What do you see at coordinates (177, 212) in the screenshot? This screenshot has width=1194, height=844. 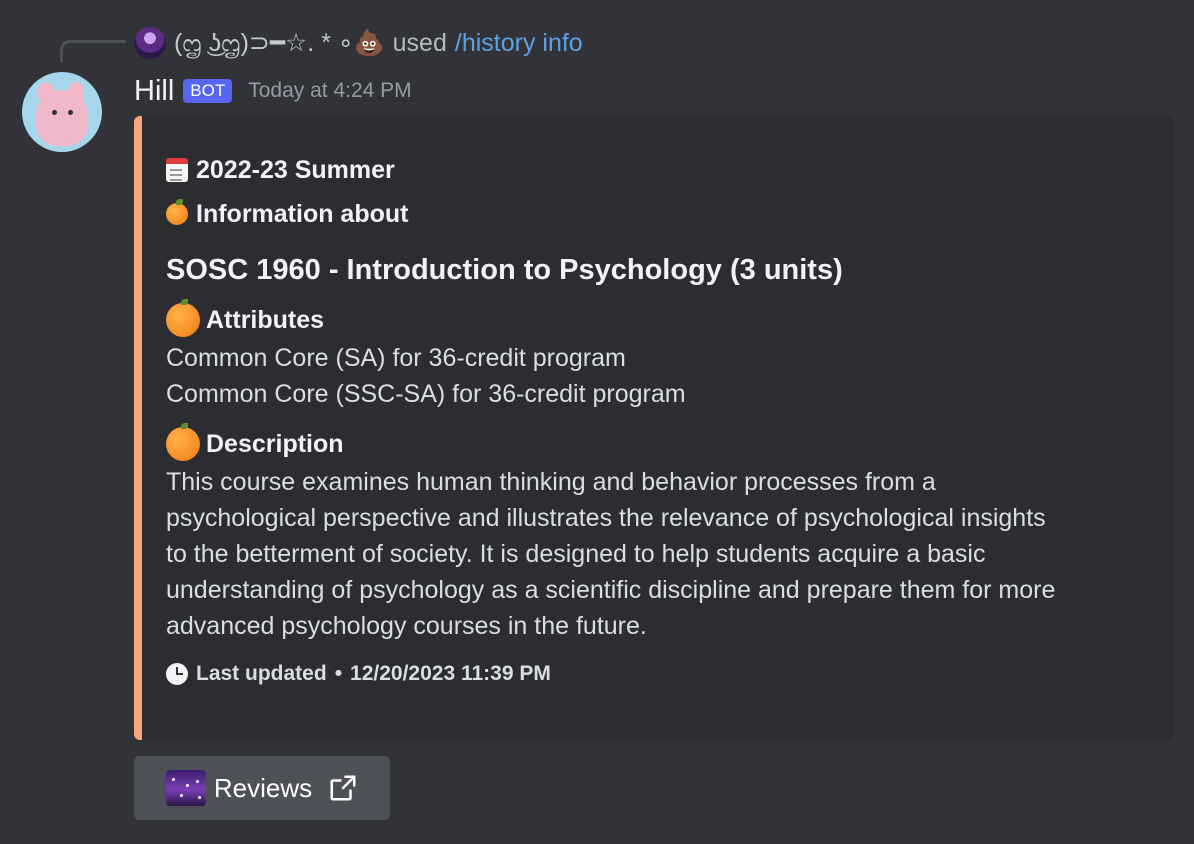 I see `tangerine-icon` at bounding box center [177, 212].